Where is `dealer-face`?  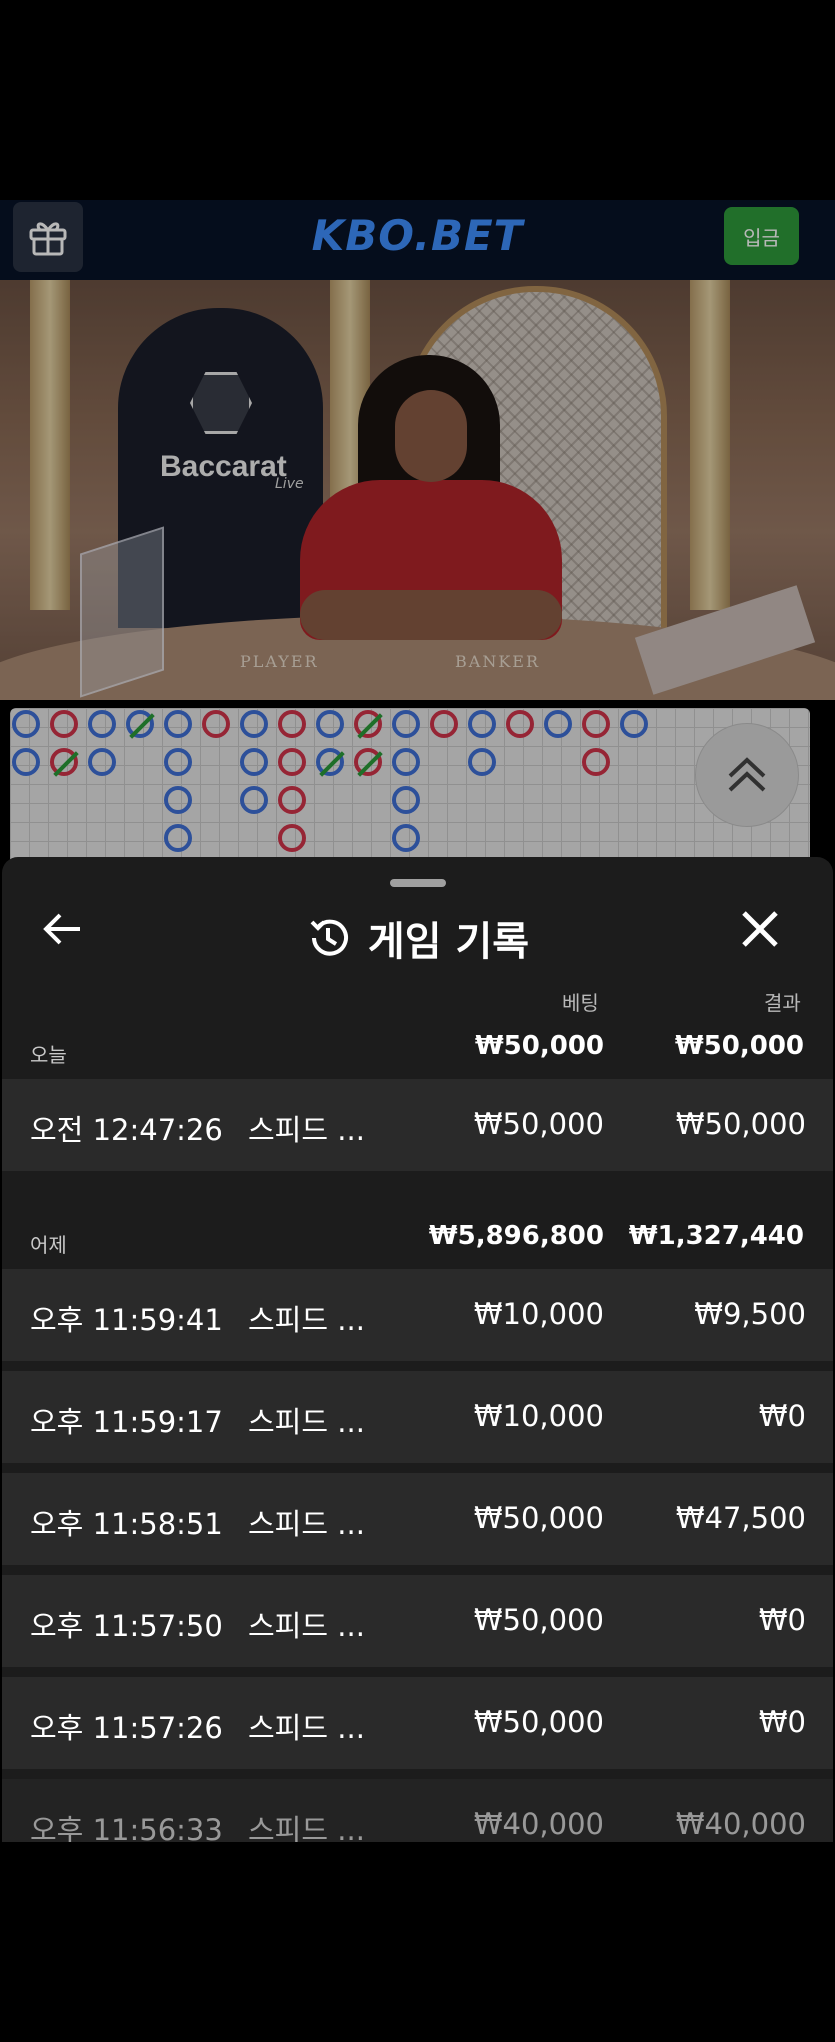 dealer-face is located at coordinates (431, 436).